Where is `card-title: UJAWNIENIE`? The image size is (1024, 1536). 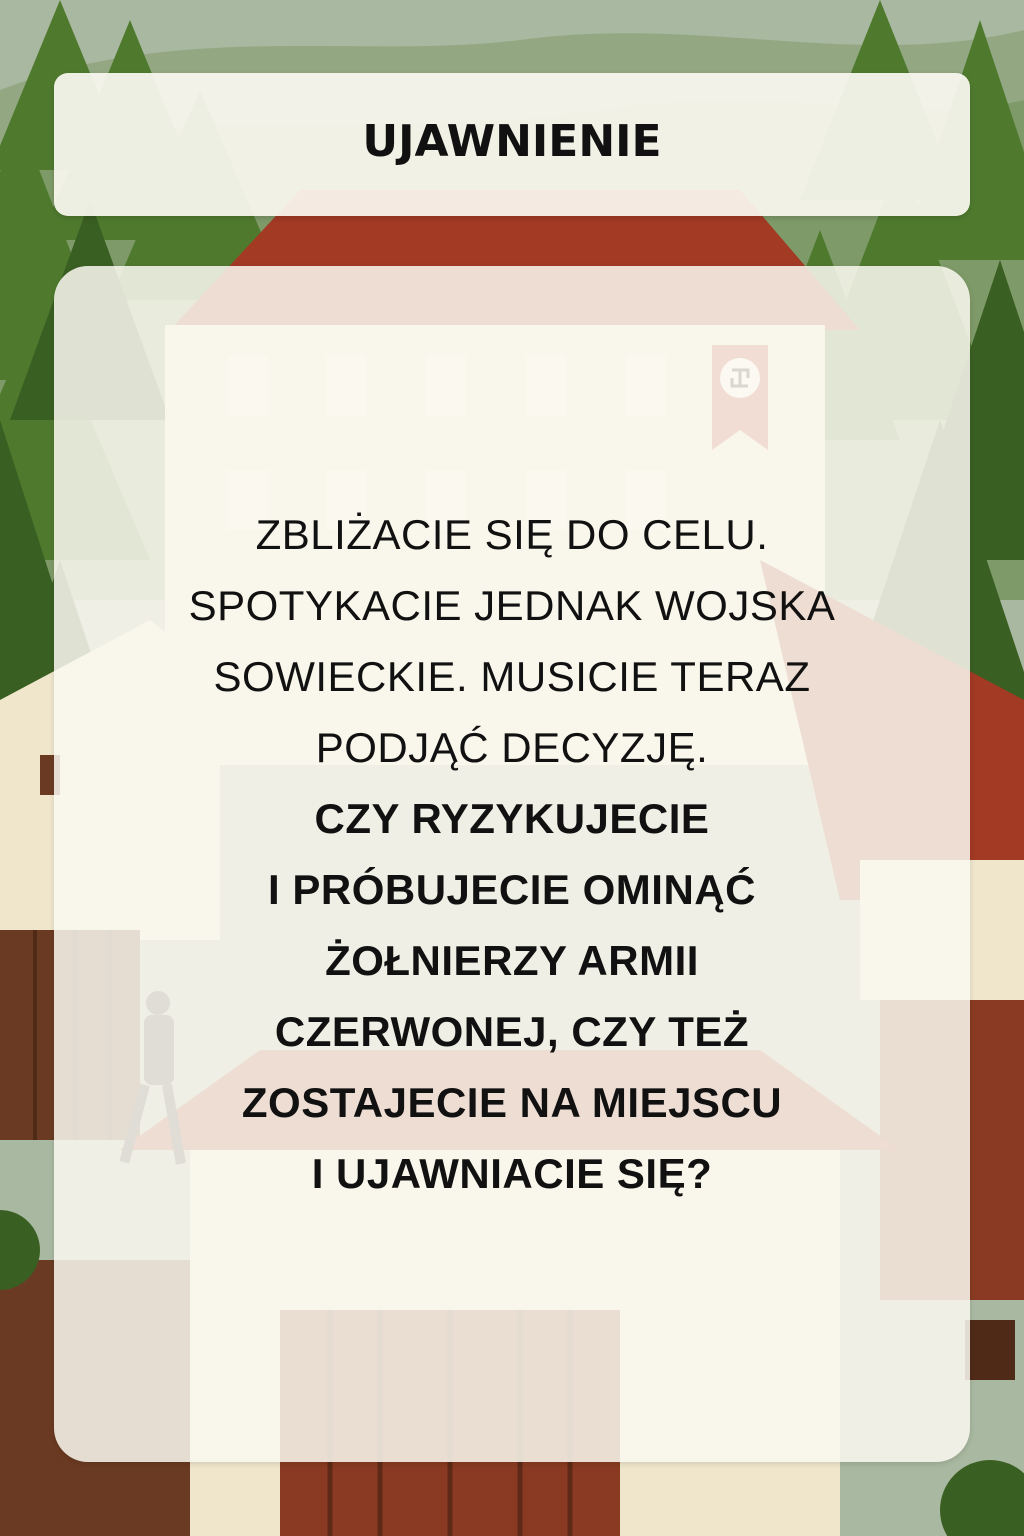 card-title: UJAWNIENIE is located at coordinates (512, 141).